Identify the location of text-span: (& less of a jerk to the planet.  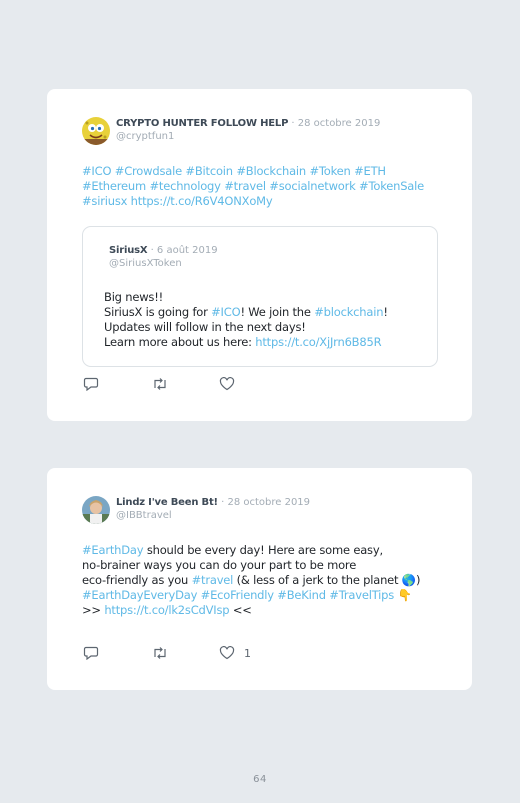
(317, 580).